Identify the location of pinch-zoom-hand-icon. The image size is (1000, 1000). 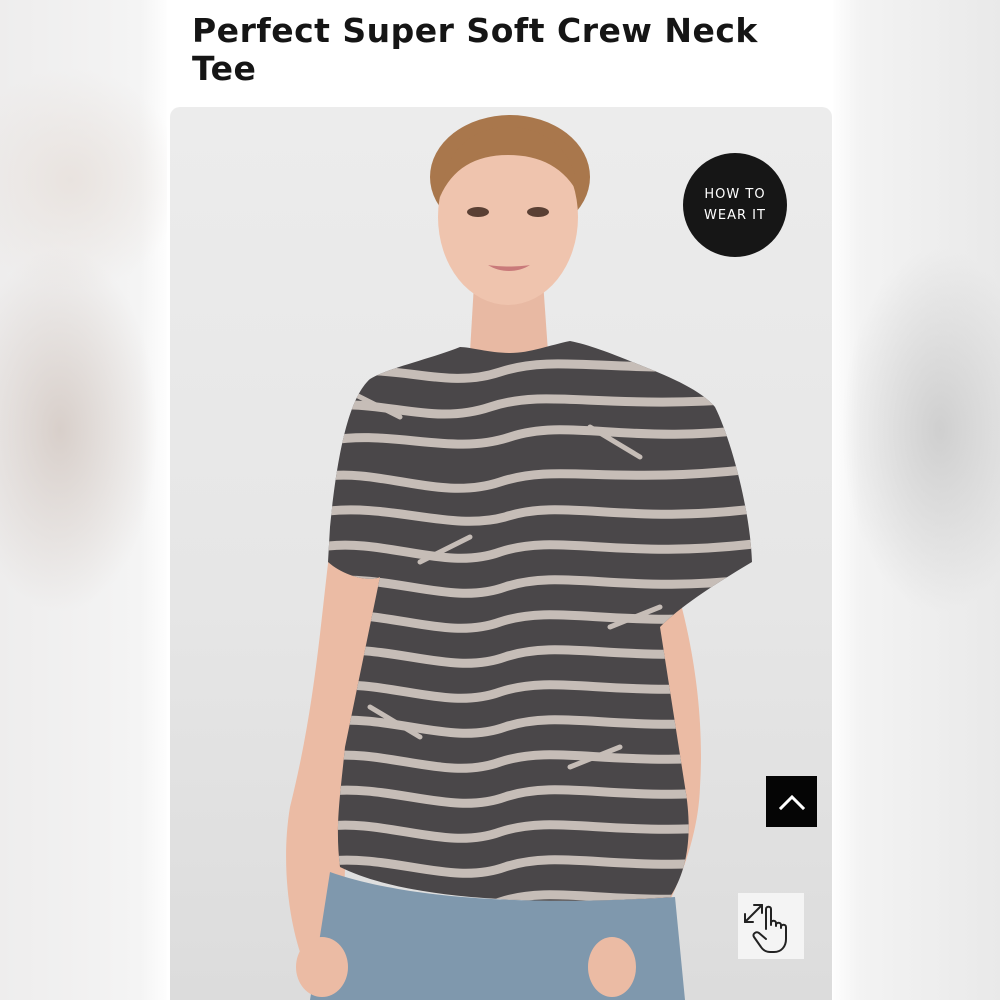
(765, 928).